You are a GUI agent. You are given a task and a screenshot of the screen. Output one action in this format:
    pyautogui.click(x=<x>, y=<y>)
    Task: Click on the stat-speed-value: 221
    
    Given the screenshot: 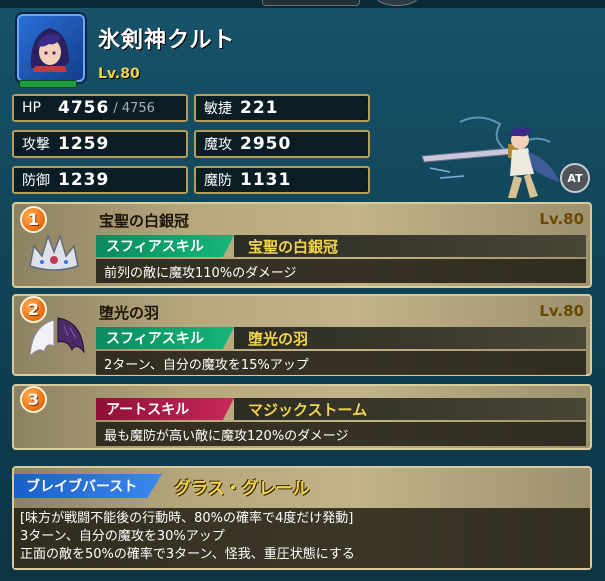 What is the action you would take?
    pyautogui.click(x=259, y=108)
    